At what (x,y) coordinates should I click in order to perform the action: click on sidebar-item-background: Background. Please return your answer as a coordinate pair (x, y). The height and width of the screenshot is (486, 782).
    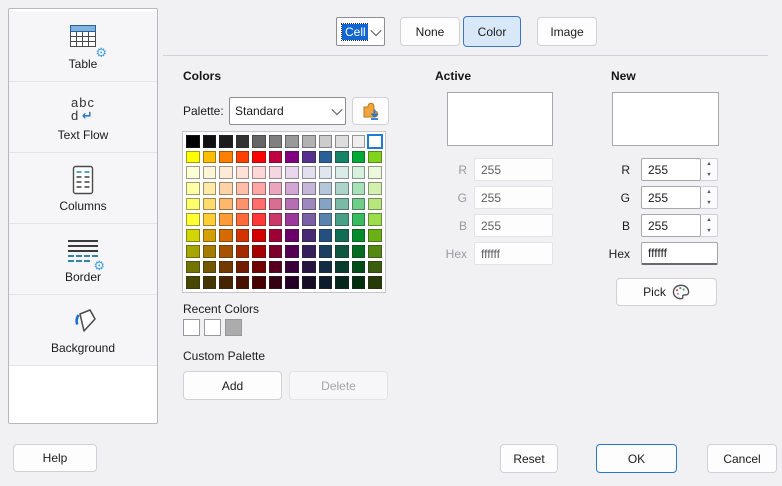
    Looking at the image, I should click on (83, 330).